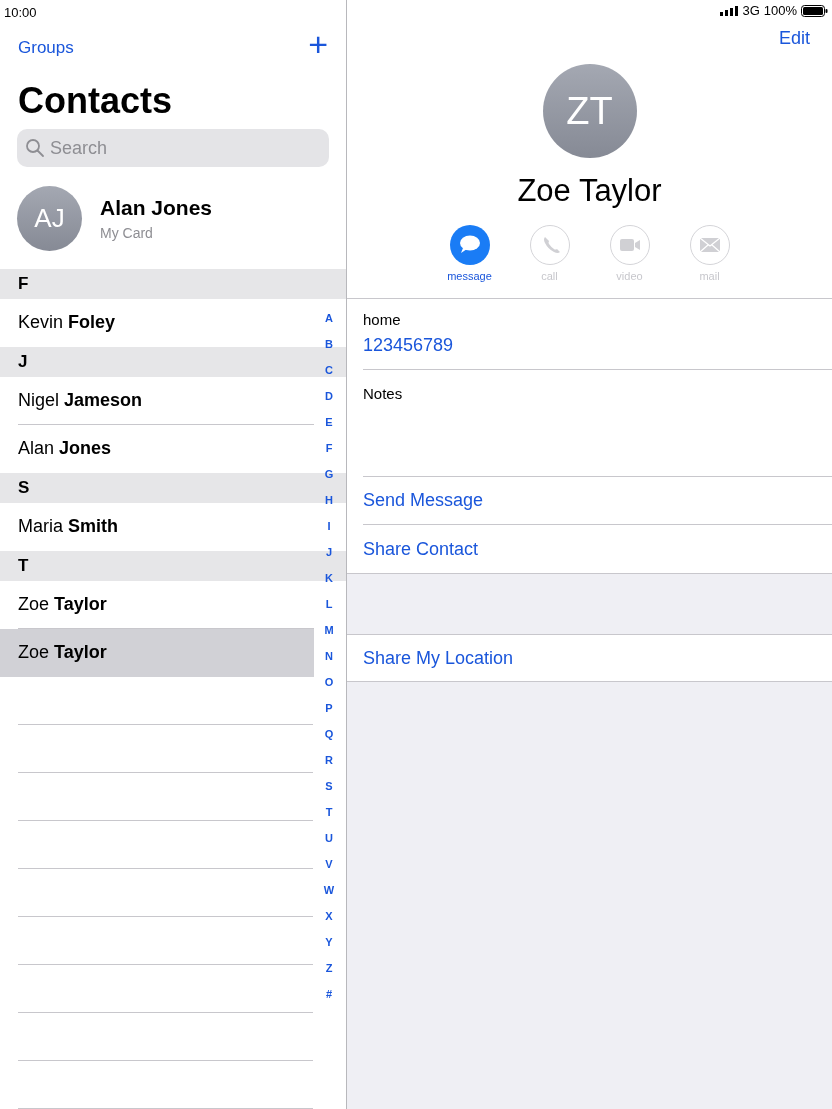 This screenshot has height=1109, width=832. Describe the element at coordinates (329, 994) in the screenshot. I see `index-letter: #` at that location.